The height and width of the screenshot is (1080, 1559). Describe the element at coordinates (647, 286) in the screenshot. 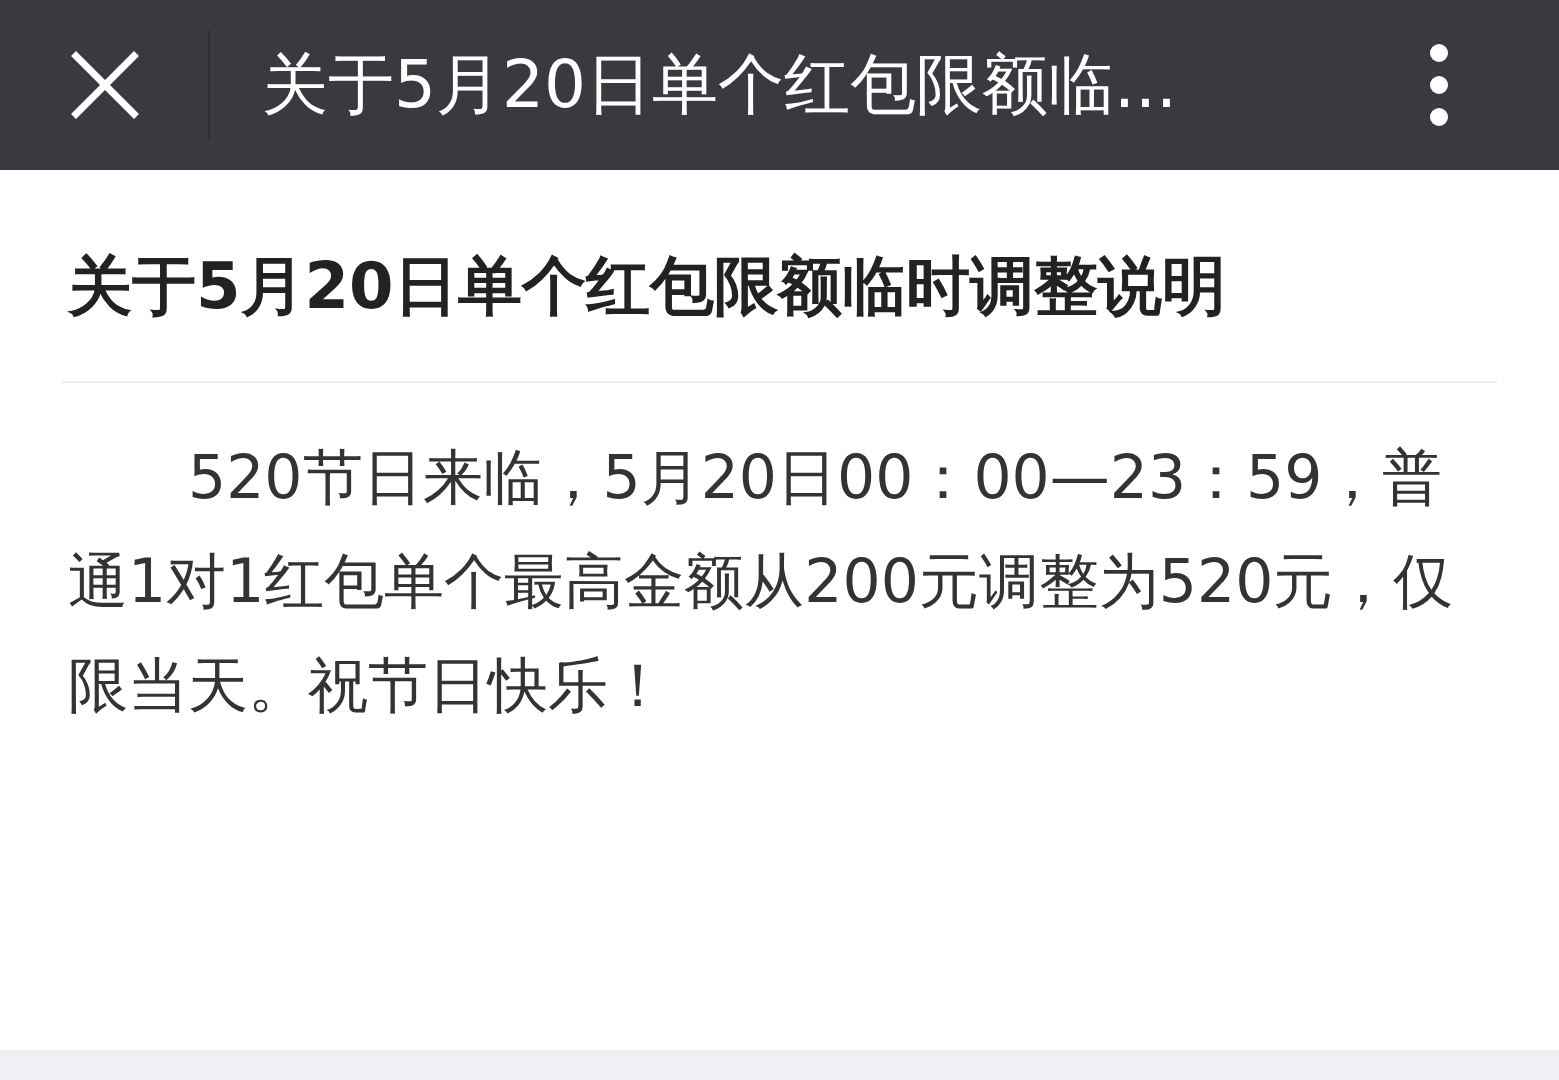

I see `article-title: 关于5月20日单个红包限额临时调整说明` at that location.